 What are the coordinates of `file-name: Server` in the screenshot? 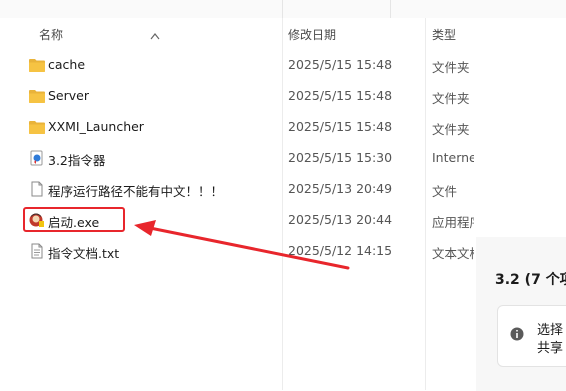 It's located at (68, 95).